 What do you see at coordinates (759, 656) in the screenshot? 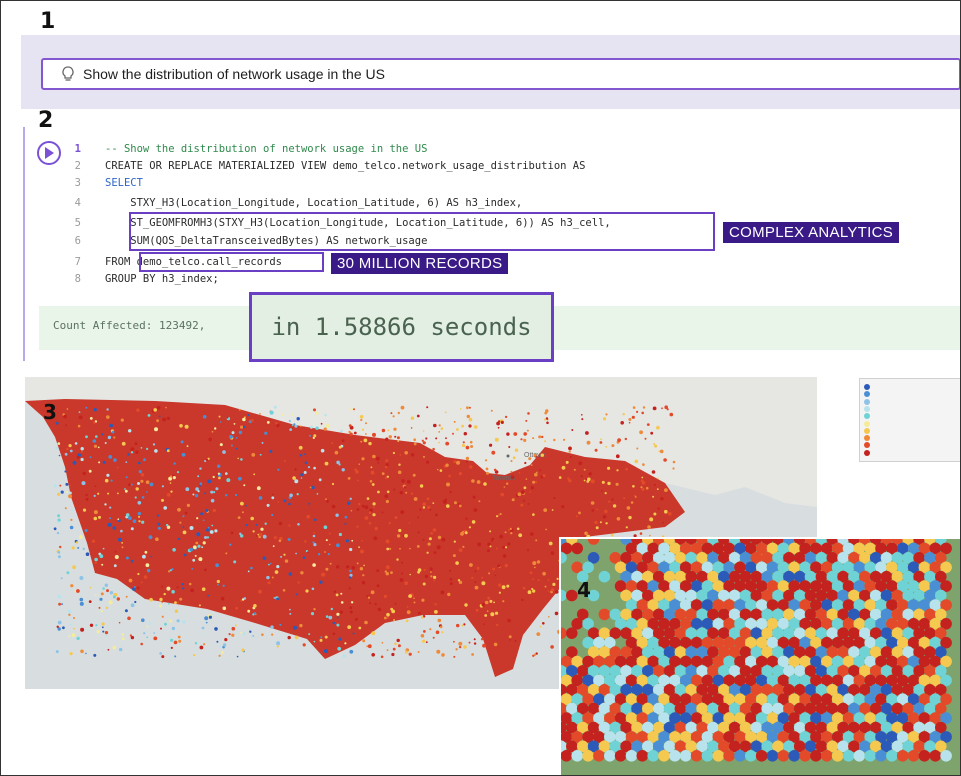
I see `zoomed-hexbin-map: 4` at bounding box center [759, 656].